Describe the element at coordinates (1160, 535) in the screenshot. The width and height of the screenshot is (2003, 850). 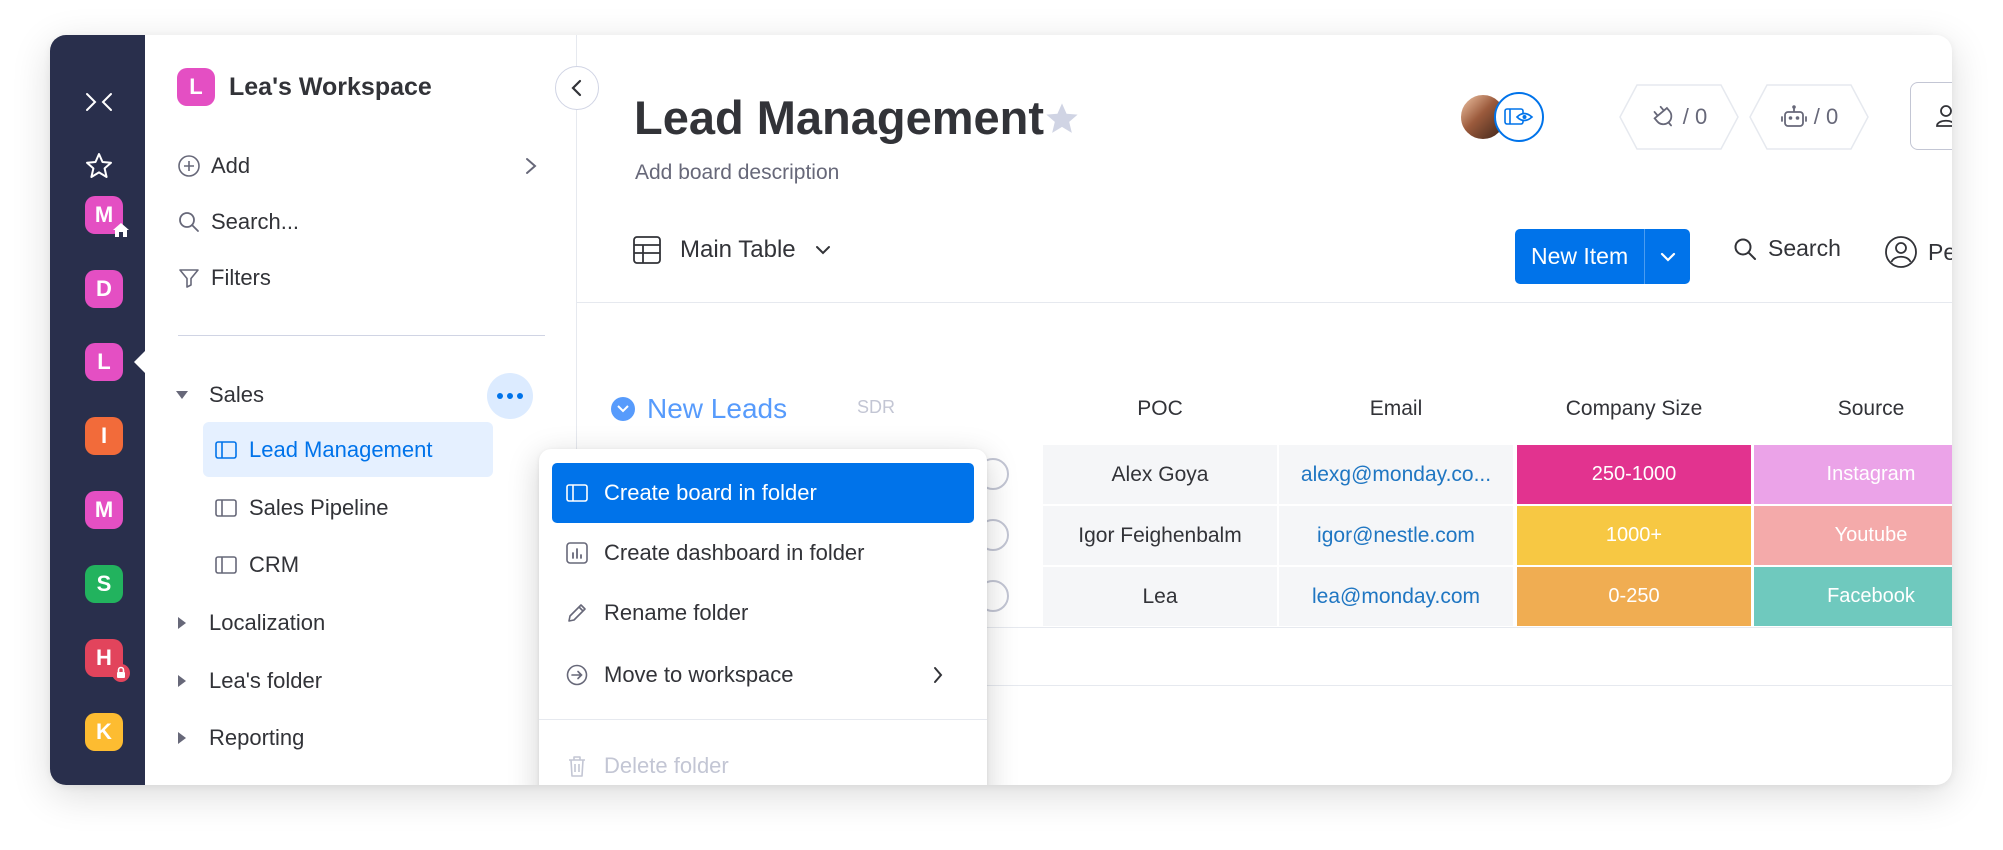
I see `cell-poc: Igor Feighenbalm` at that location.